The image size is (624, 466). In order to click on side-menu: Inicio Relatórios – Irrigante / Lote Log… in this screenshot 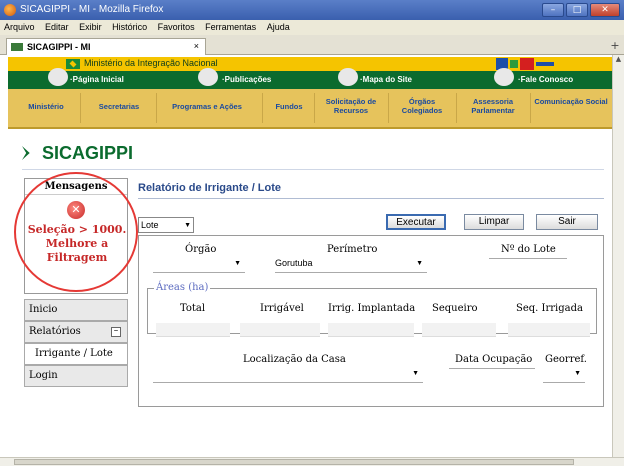, I will do `click(76, 343)`.